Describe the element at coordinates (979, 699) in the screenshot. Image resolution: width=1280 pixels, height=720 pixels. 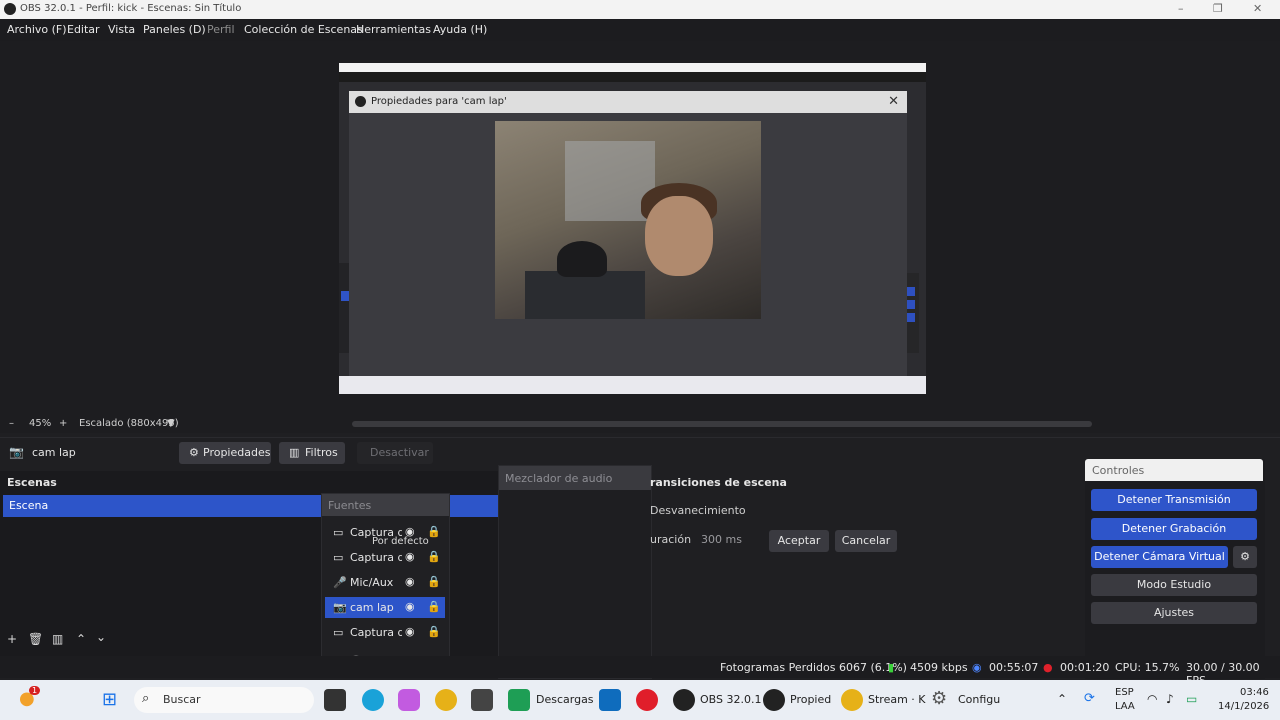
I see `app-configuracion: Configu` at that location.